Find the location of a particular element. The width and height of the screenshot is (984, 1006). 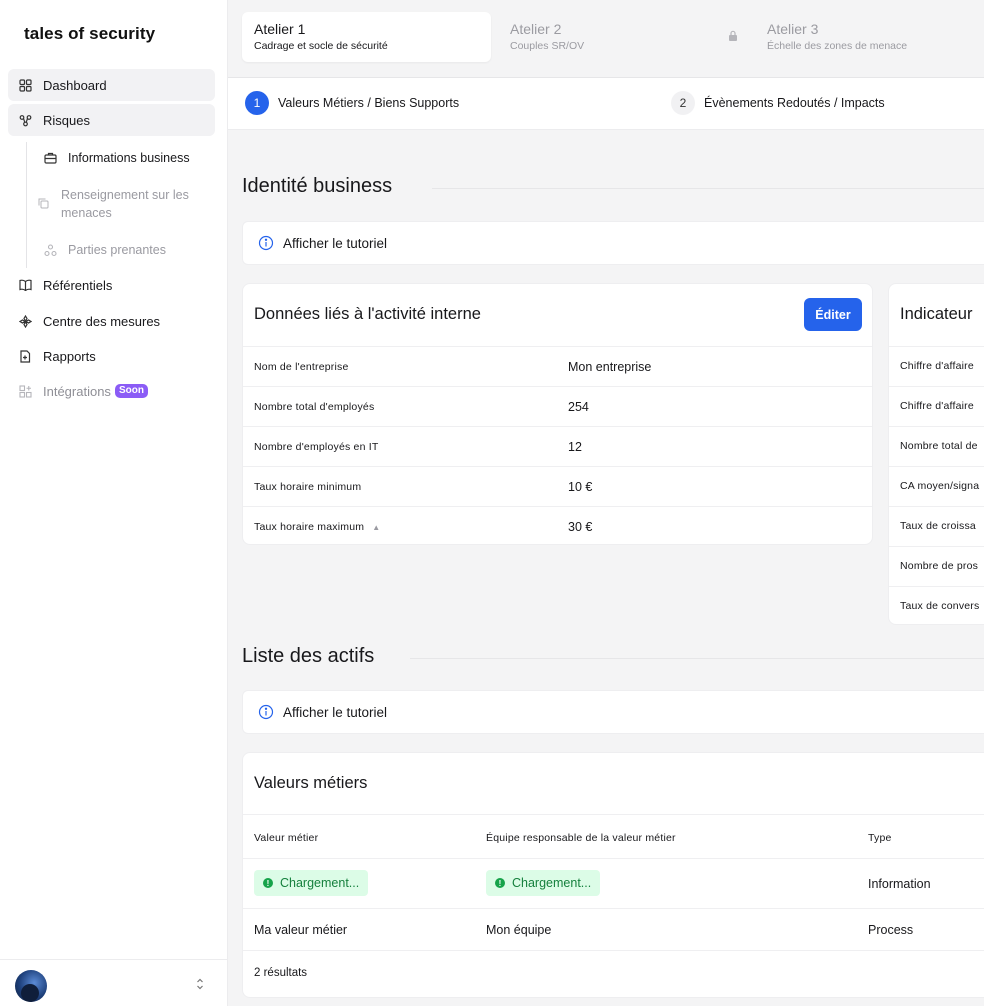

atelier-title: Atelier 3 is located at coordinates (793, 29).